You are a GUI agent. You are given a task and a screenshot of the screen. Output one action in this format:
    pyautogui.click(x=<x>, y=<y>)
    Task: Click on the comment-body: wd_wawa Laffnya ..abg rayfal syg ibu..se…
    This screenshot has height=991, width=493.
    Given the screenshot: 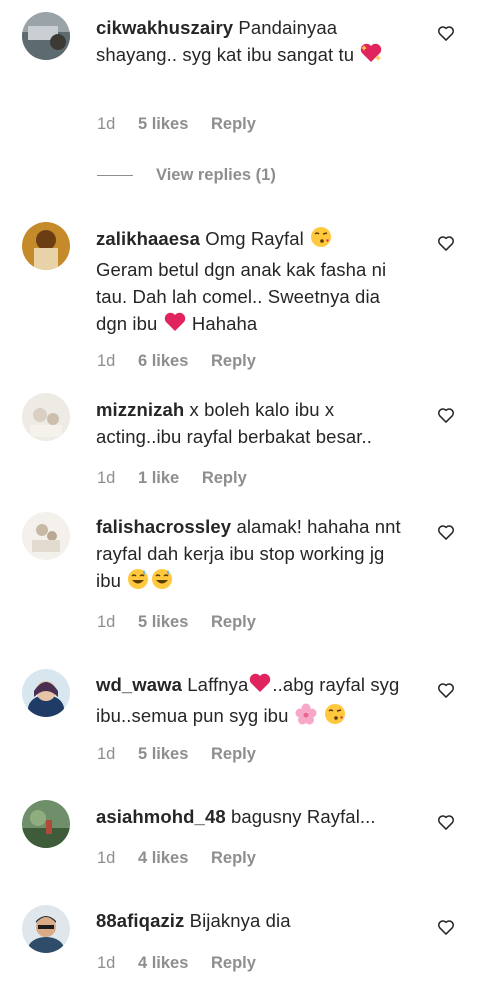 What is the action you would take?
    pyautogui.click(x=251, y=702)
    